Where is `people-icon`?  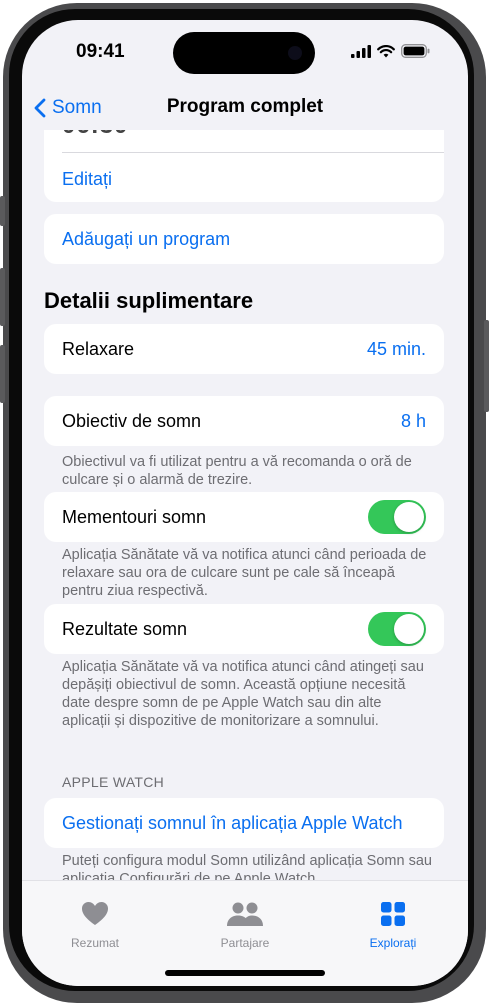
people-icon is located at coordinates (245, 914).